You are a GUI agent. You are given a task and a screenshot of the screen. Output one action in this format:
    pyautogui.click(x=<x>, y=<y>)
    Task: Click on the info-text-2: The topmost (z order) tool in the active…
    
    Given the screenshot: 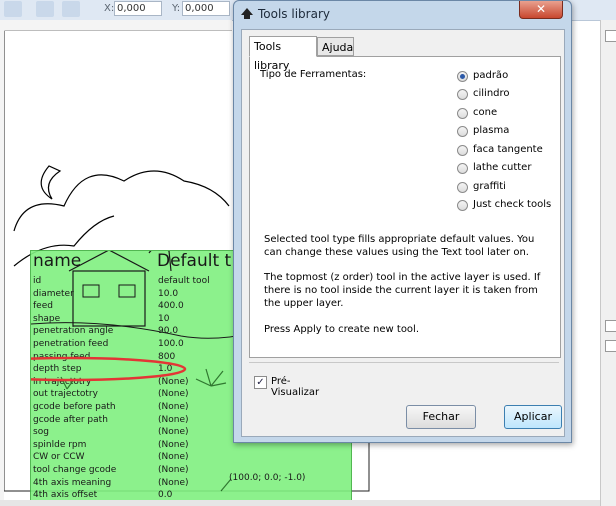 What is the action you would take?
    pyautogui.click(x=402, y=290)
    